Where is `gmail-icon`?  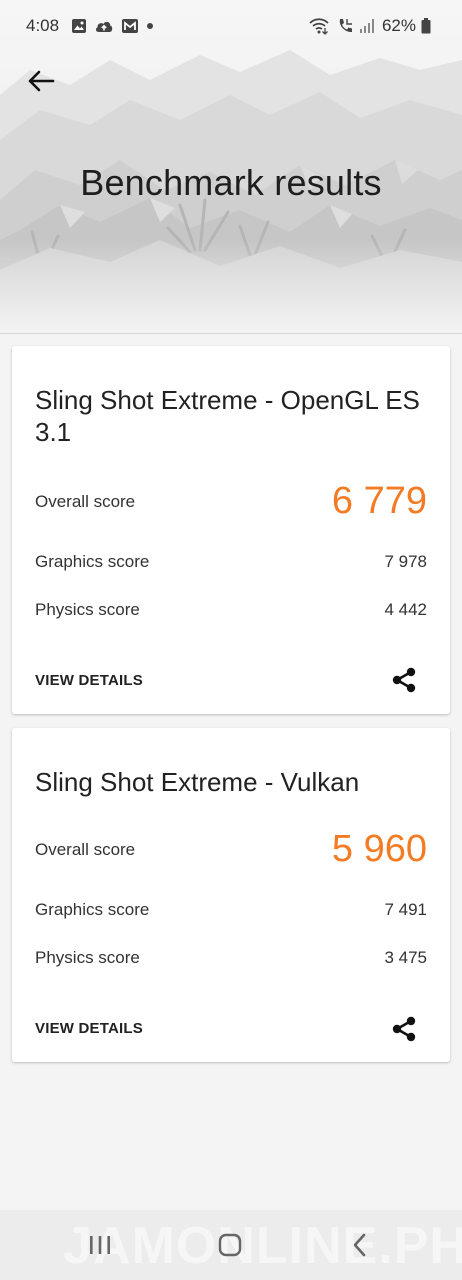
gmail-icon is located at coordinates (130, 26).